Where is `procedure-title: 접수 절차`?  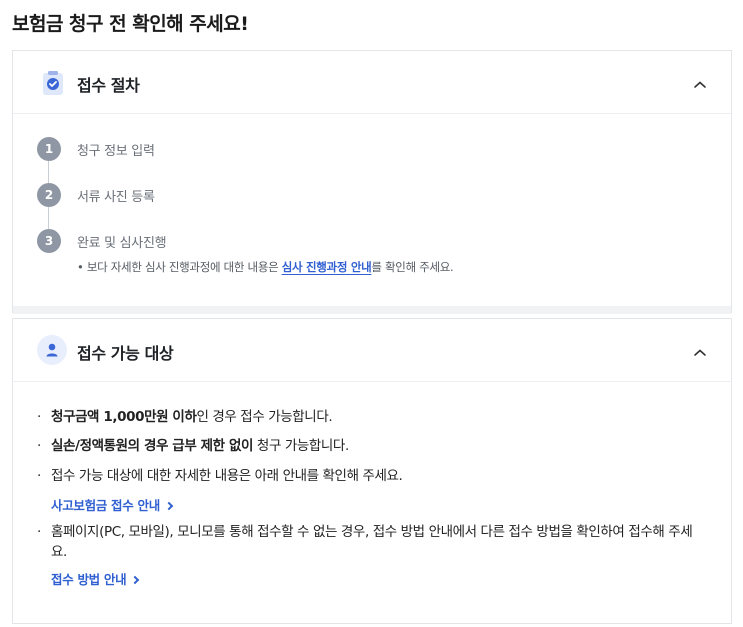 procedure-title: 접수 절차 is located at coordinates (108, 85).